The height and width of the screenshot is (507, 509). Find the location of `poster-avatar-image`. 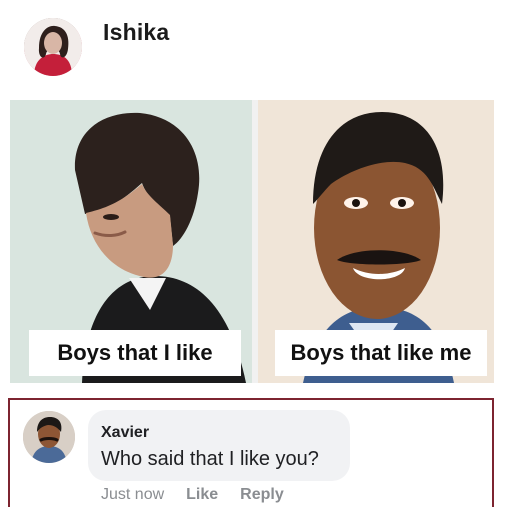

poster-avatar-image is located at coordinates (53, 47).